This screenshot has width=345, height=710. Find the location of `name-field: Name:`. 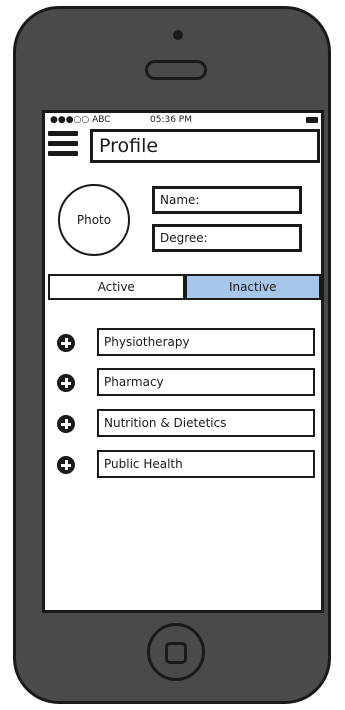

name-field: Name: is located at coordinates (227, 200).